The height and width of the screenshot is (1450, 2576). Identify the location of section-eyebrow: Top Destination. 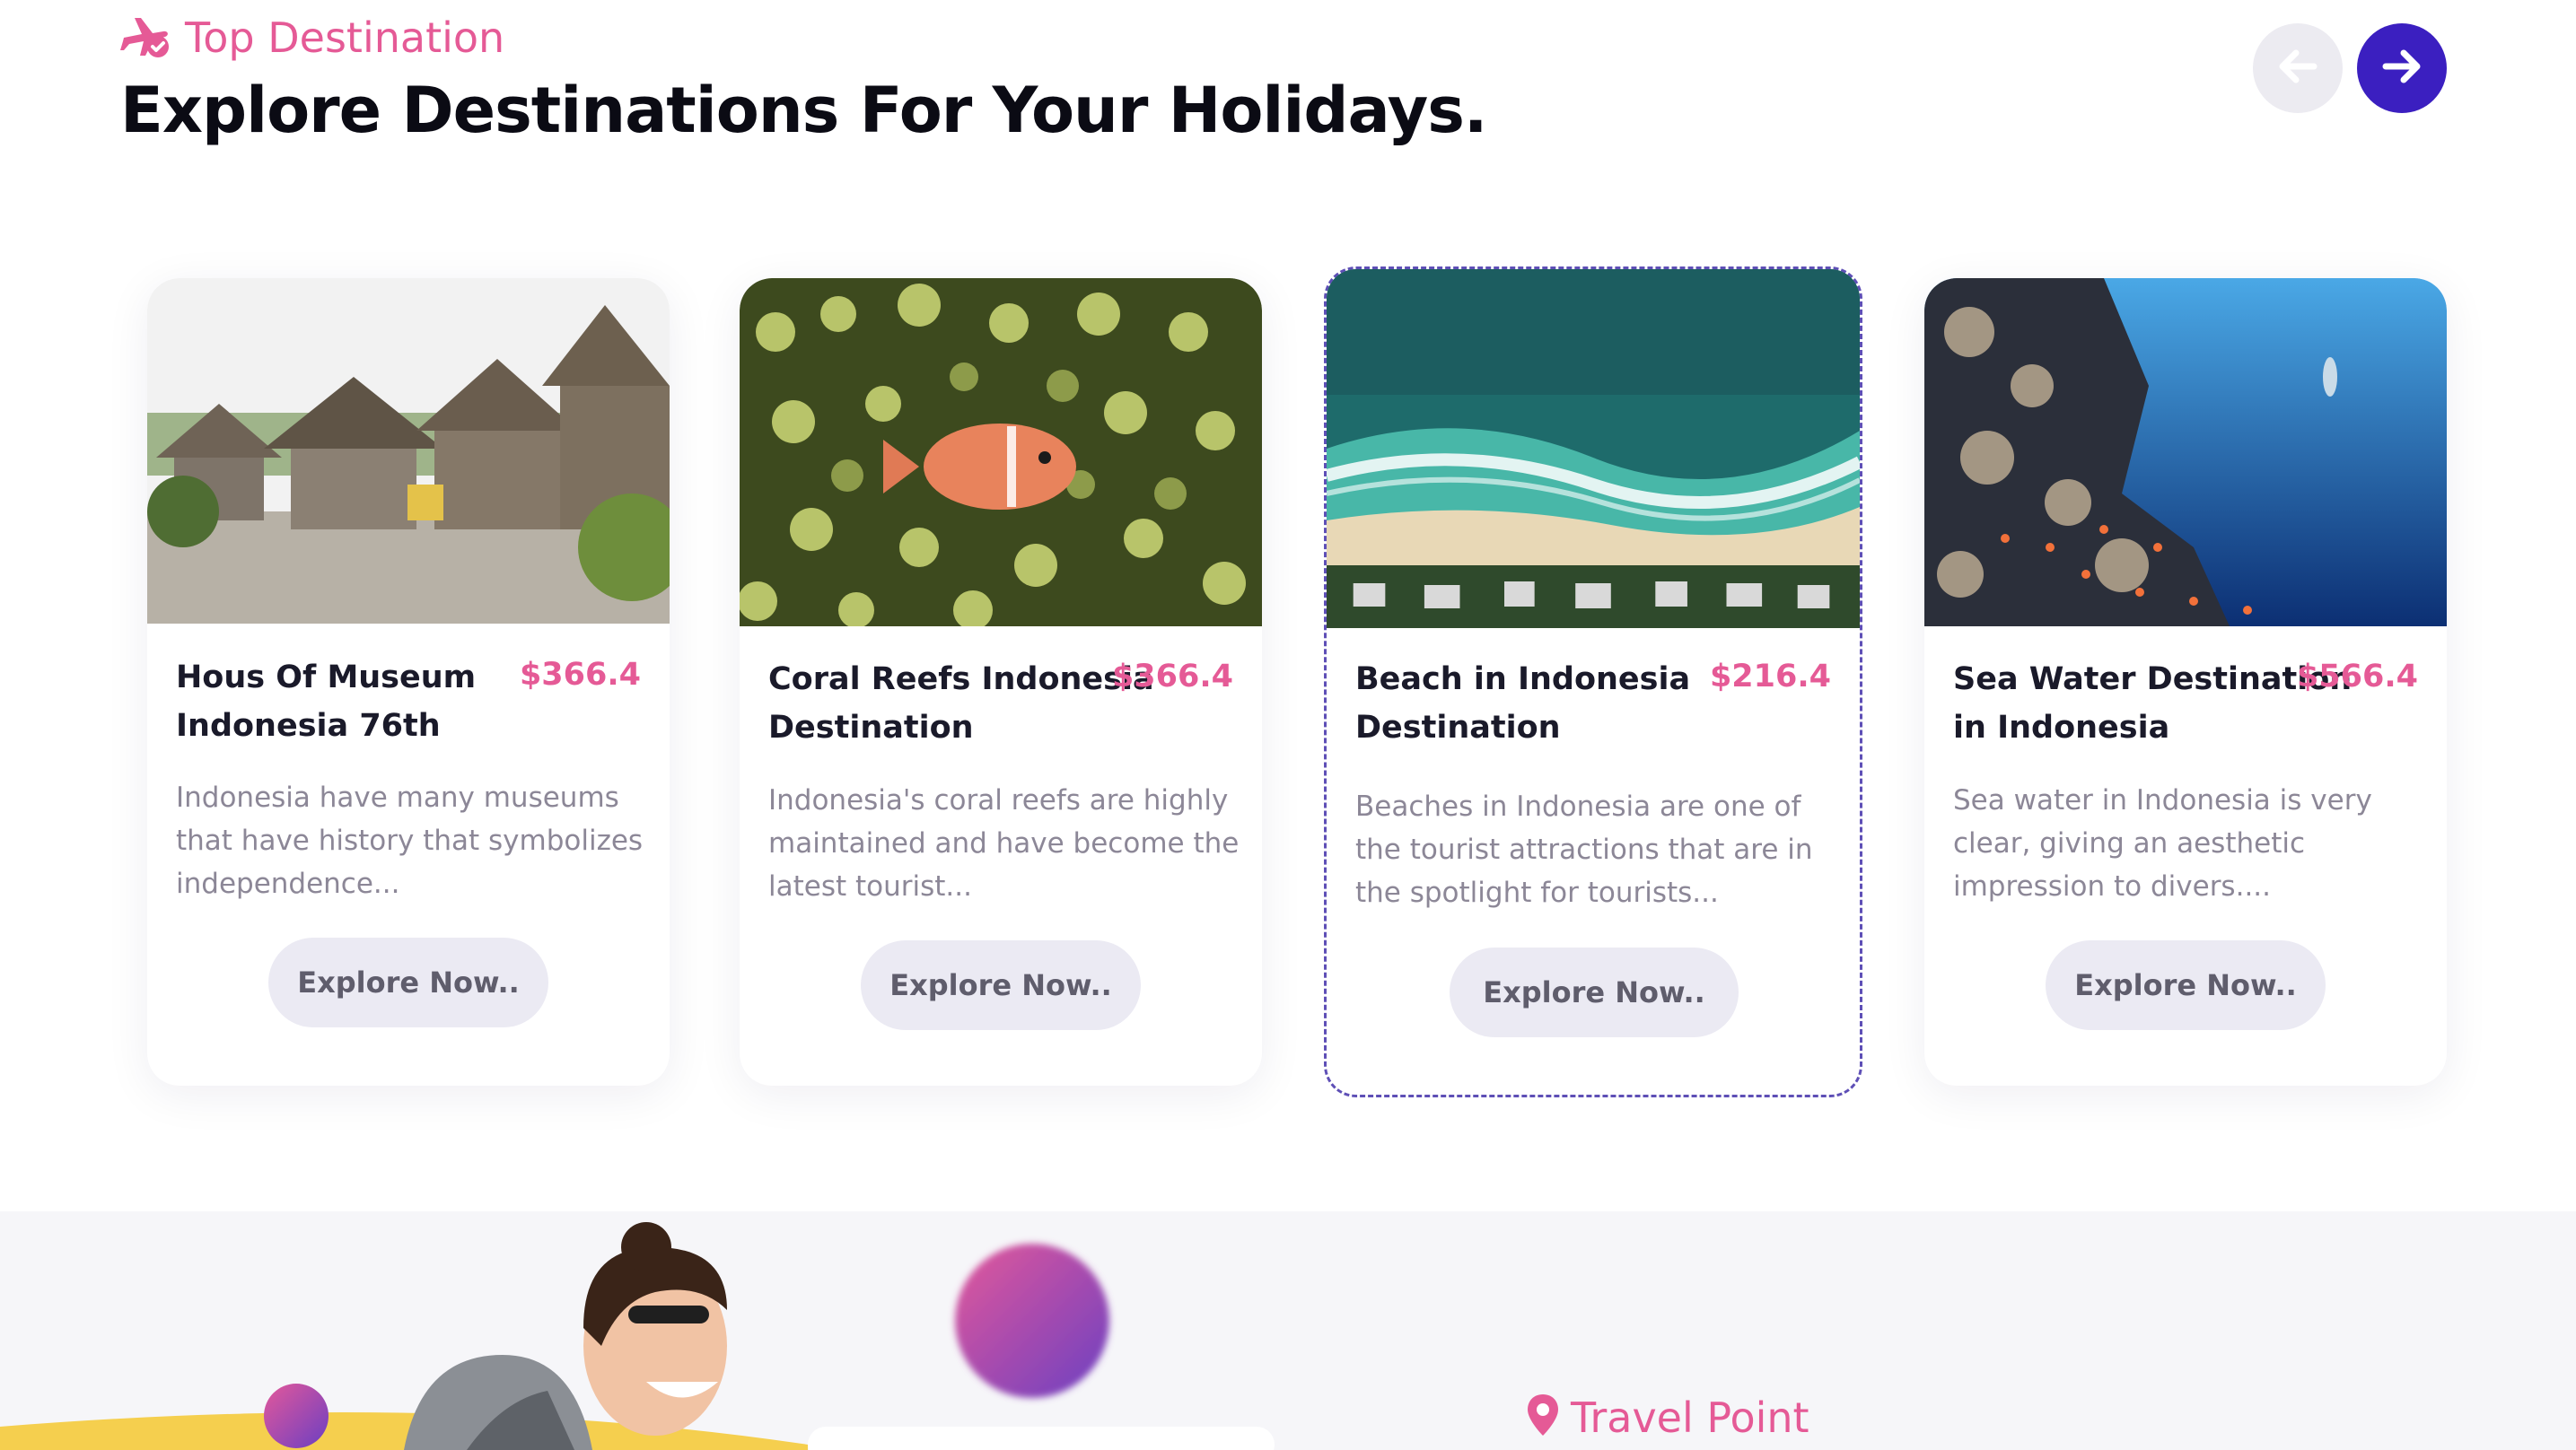
(311, 37).